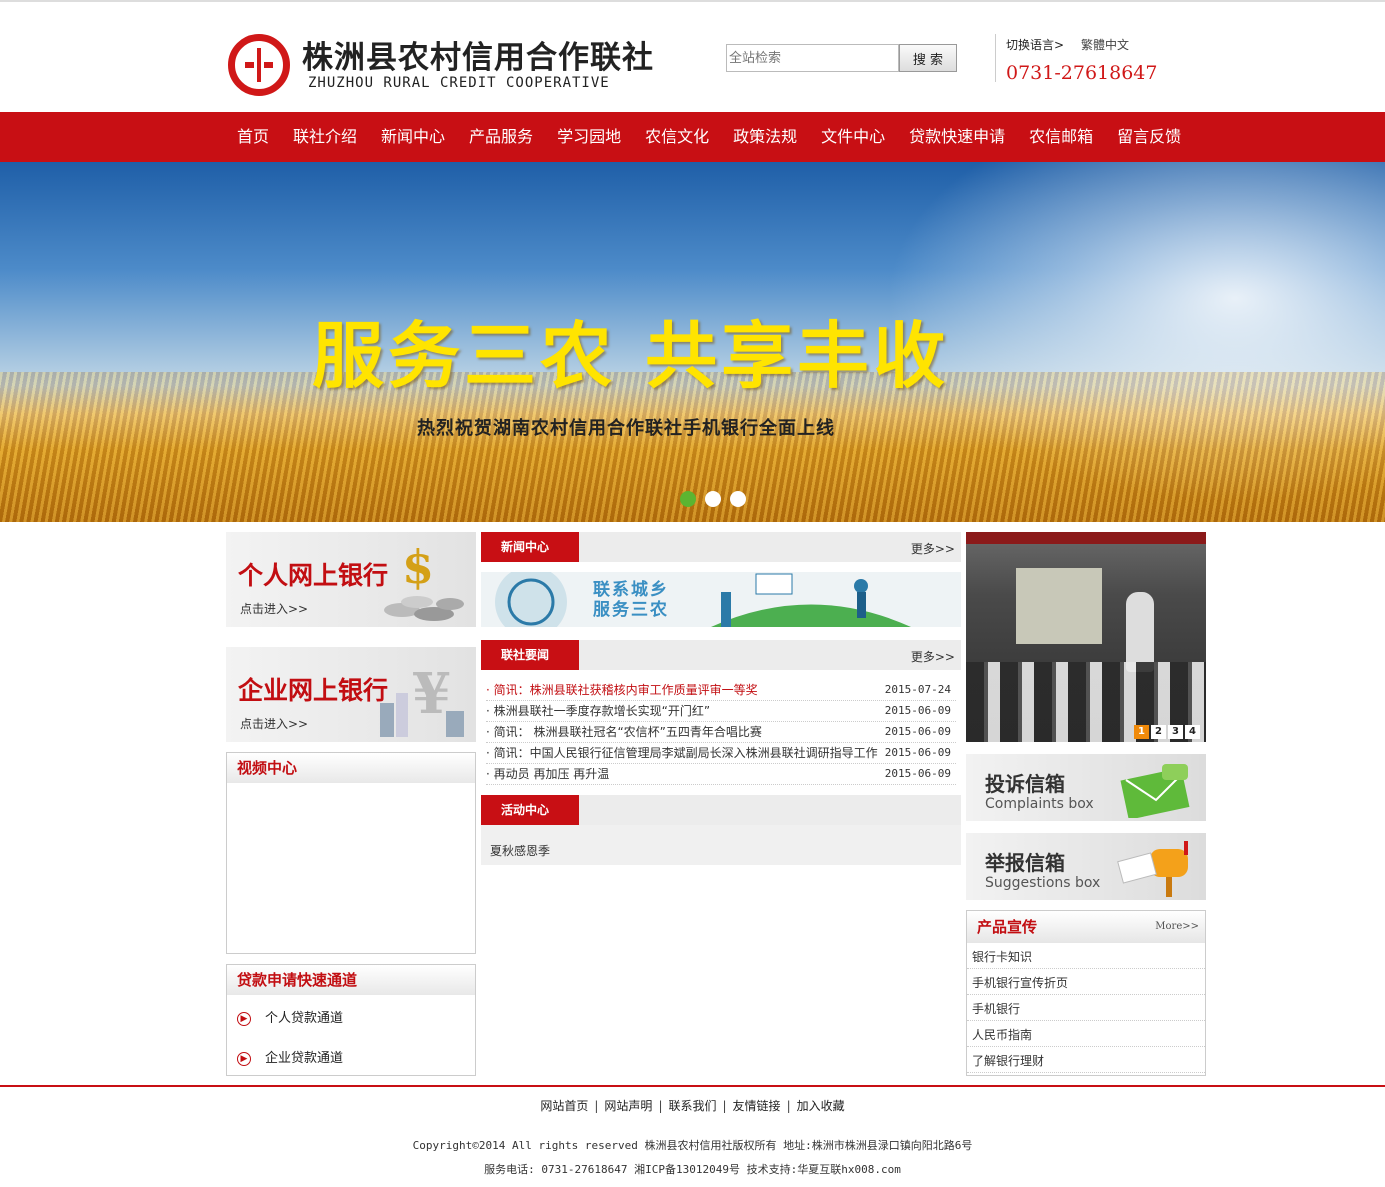  I want to click on news-item: · 株洲县联社一季度存款增长实现“开门红” 2015-06-09, so click(721, 711).